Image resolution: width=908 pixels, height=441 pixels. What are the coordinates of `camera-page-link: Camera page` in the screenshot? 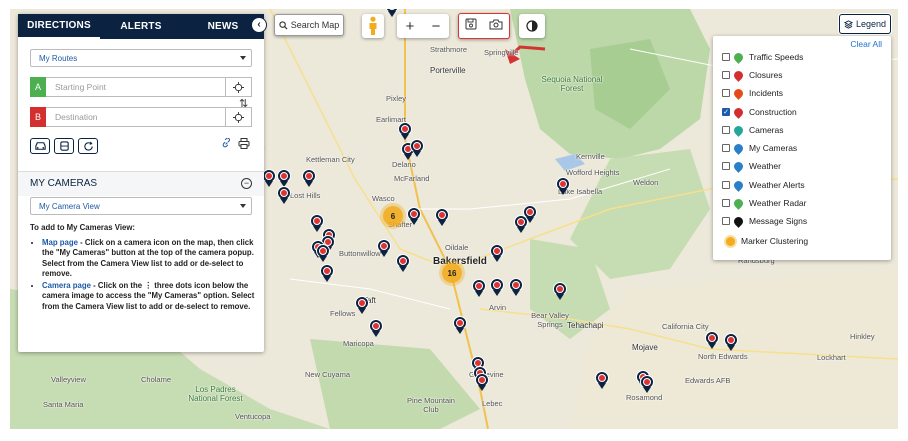 It's located at (66, 285).